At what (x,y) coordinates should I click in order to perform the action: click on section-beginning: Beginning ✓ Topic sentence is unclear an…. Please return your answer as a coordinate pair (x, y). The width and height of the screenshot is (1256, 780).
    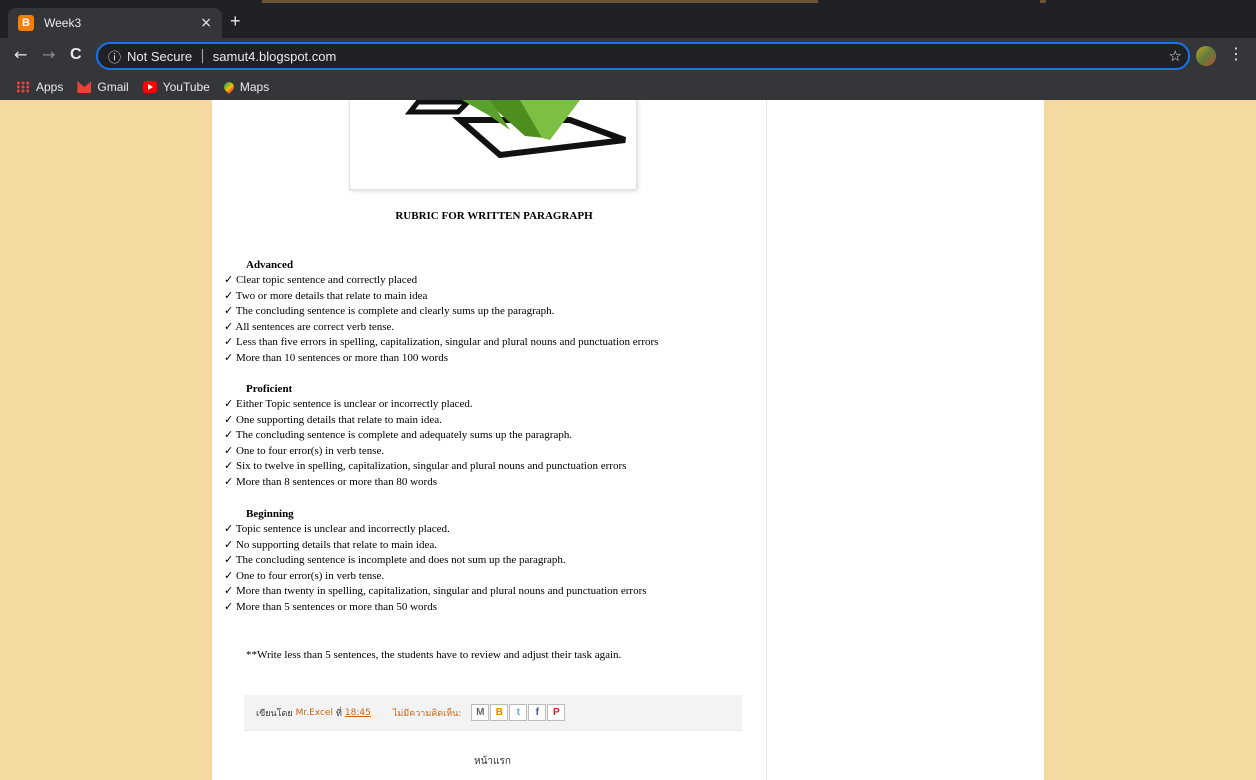
    Looking at the image, I should click on (484, 561).